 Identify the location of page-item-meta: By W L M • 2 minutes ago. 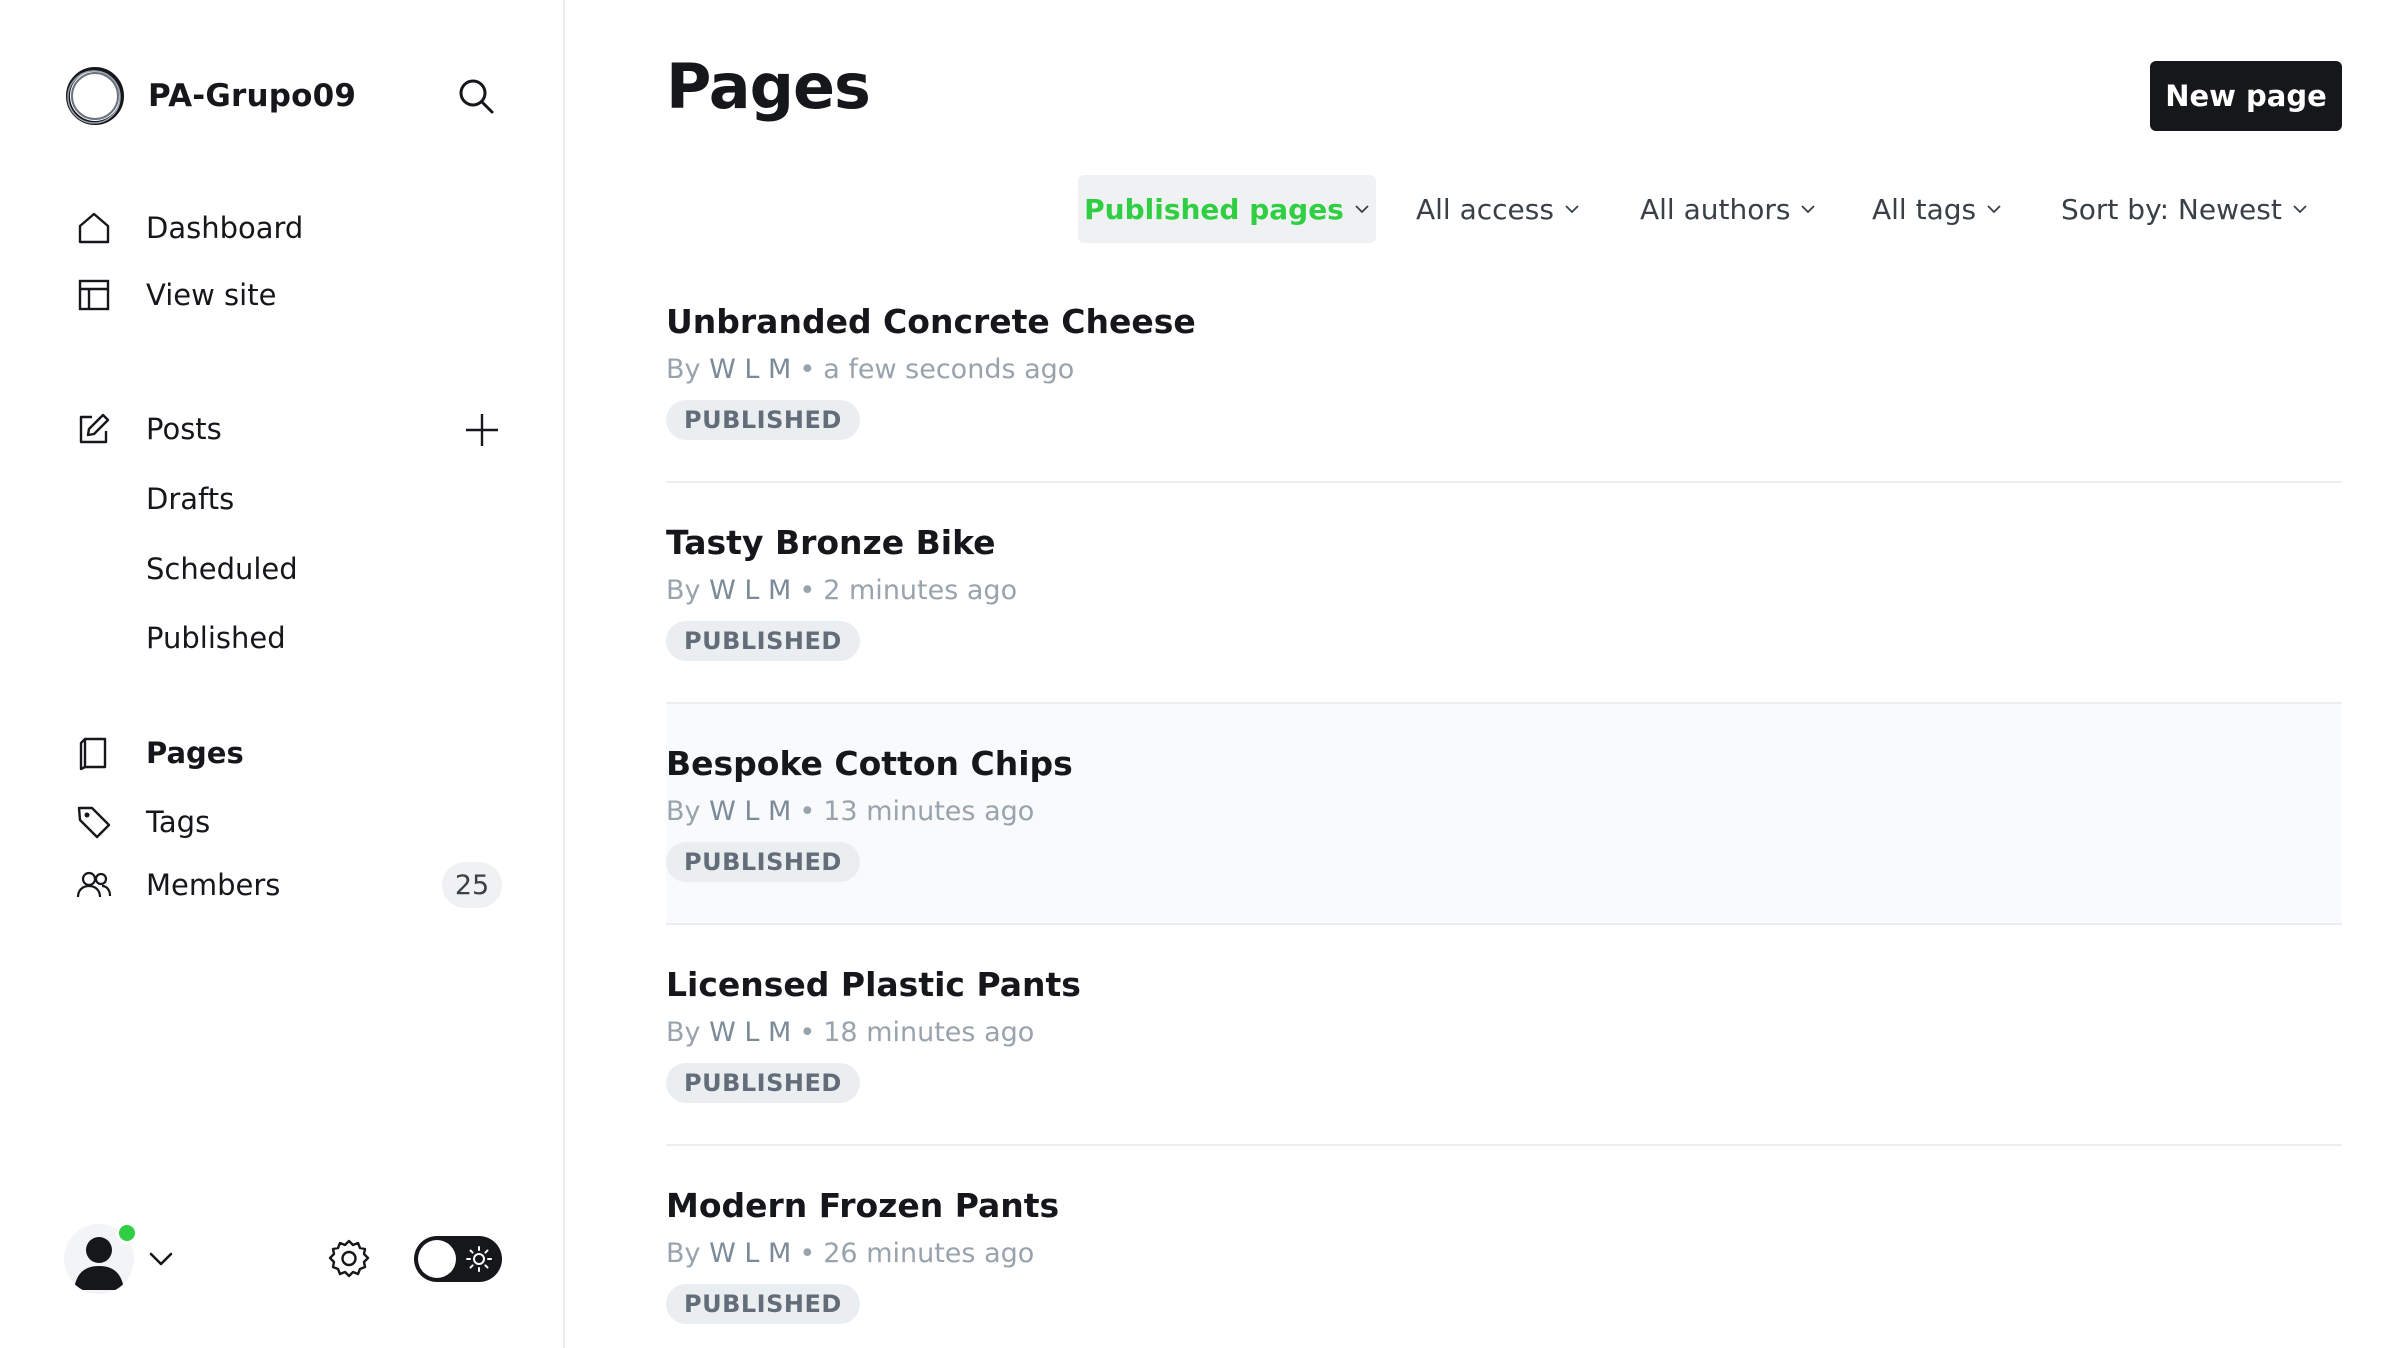
(841, 590).